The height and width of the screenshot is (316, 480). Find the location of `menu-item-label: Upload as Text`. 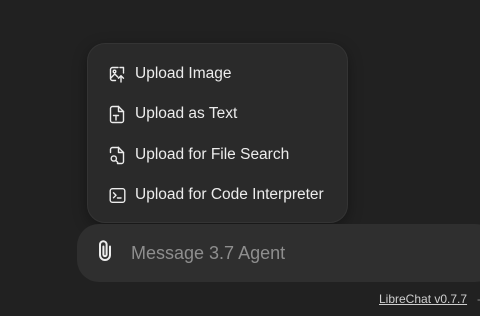

menu-item-label: Upload as Text is located at coordinates (186, 113).